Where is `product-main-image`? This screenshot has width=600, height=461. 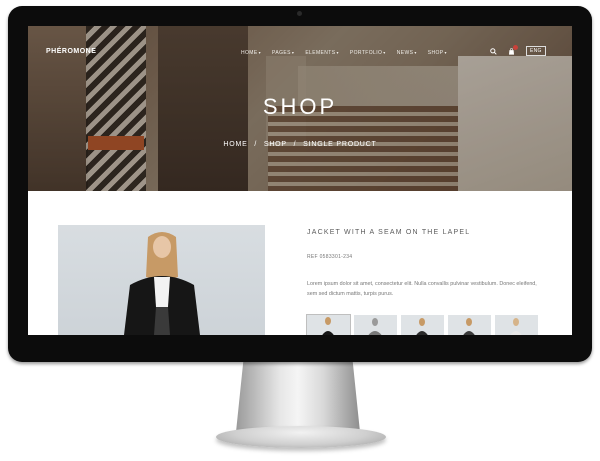
product-main-image is located at coordinates (161, 280).